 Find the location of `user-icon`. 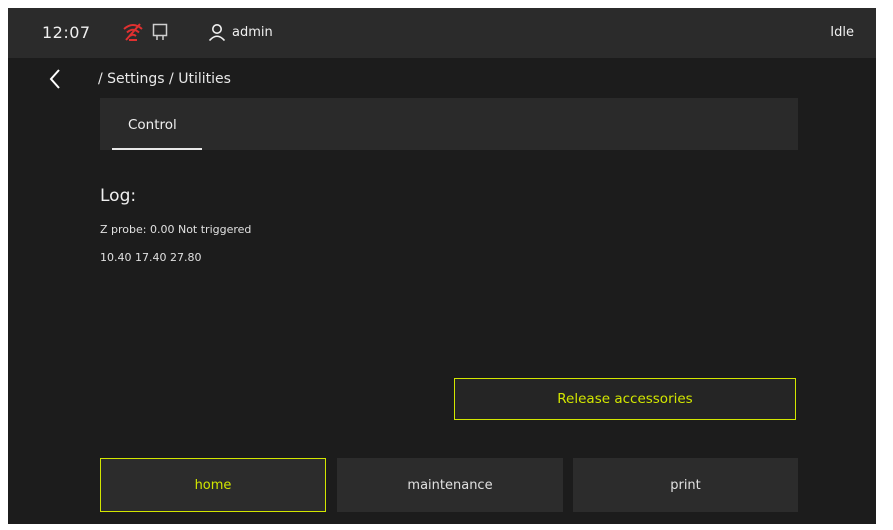

user-icon is located at coordinates (217, 32).